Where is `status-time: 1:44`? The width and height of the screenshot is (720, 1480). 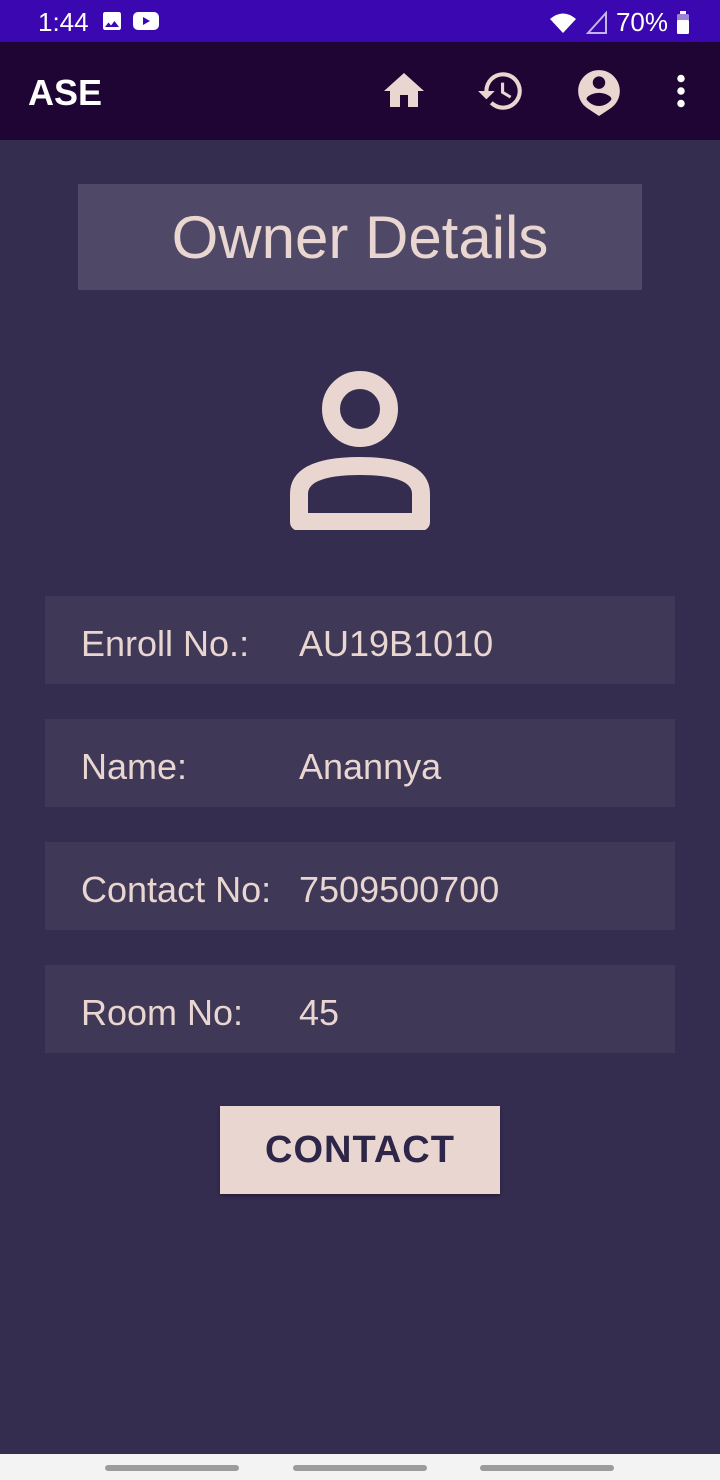
status-time: 1:44 is located at coordinates (63, 22).